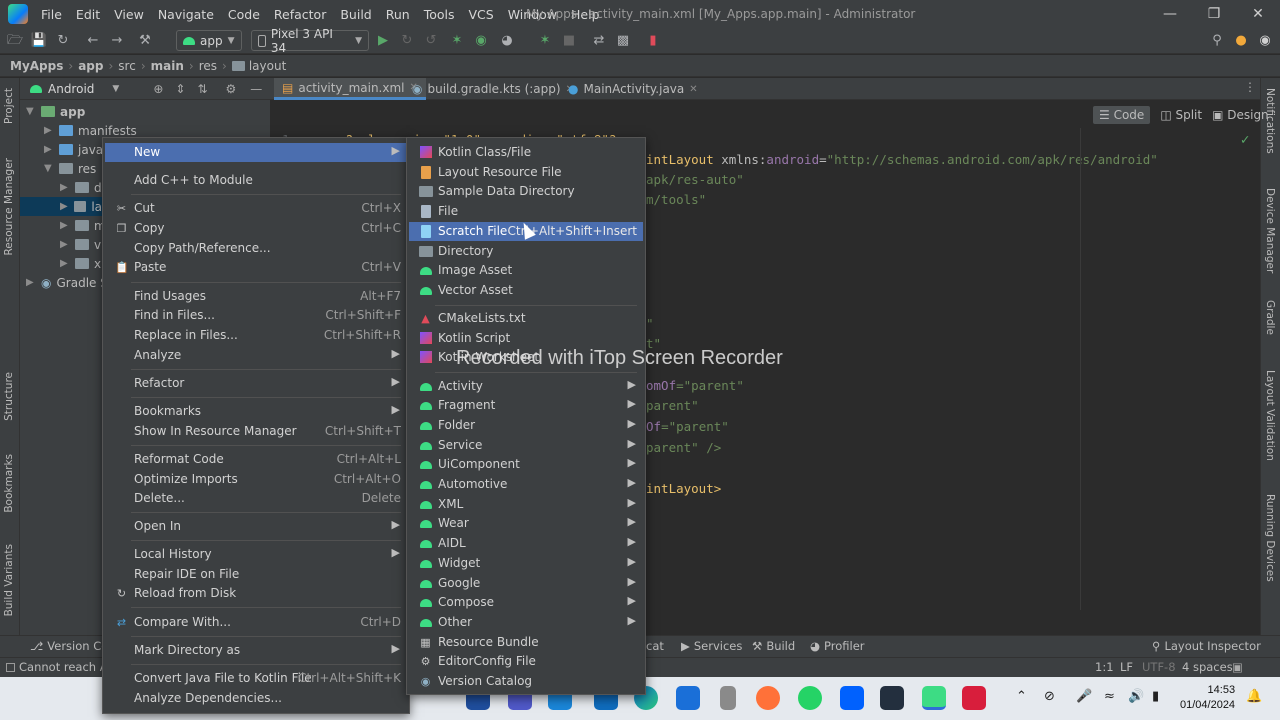 The height and width of the screenshot is (720, 1280). Describe the element at coordinates (209, 40) in the screenshot. I see `module-selector: app ▼` at that location.